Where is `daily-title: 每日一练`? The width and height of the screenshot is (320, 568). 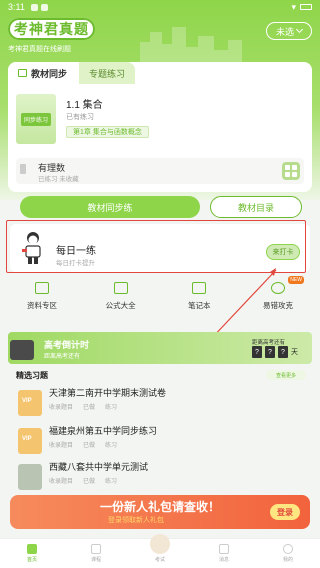
daily-title: 每日一练 is located at coordinates (76, 251).